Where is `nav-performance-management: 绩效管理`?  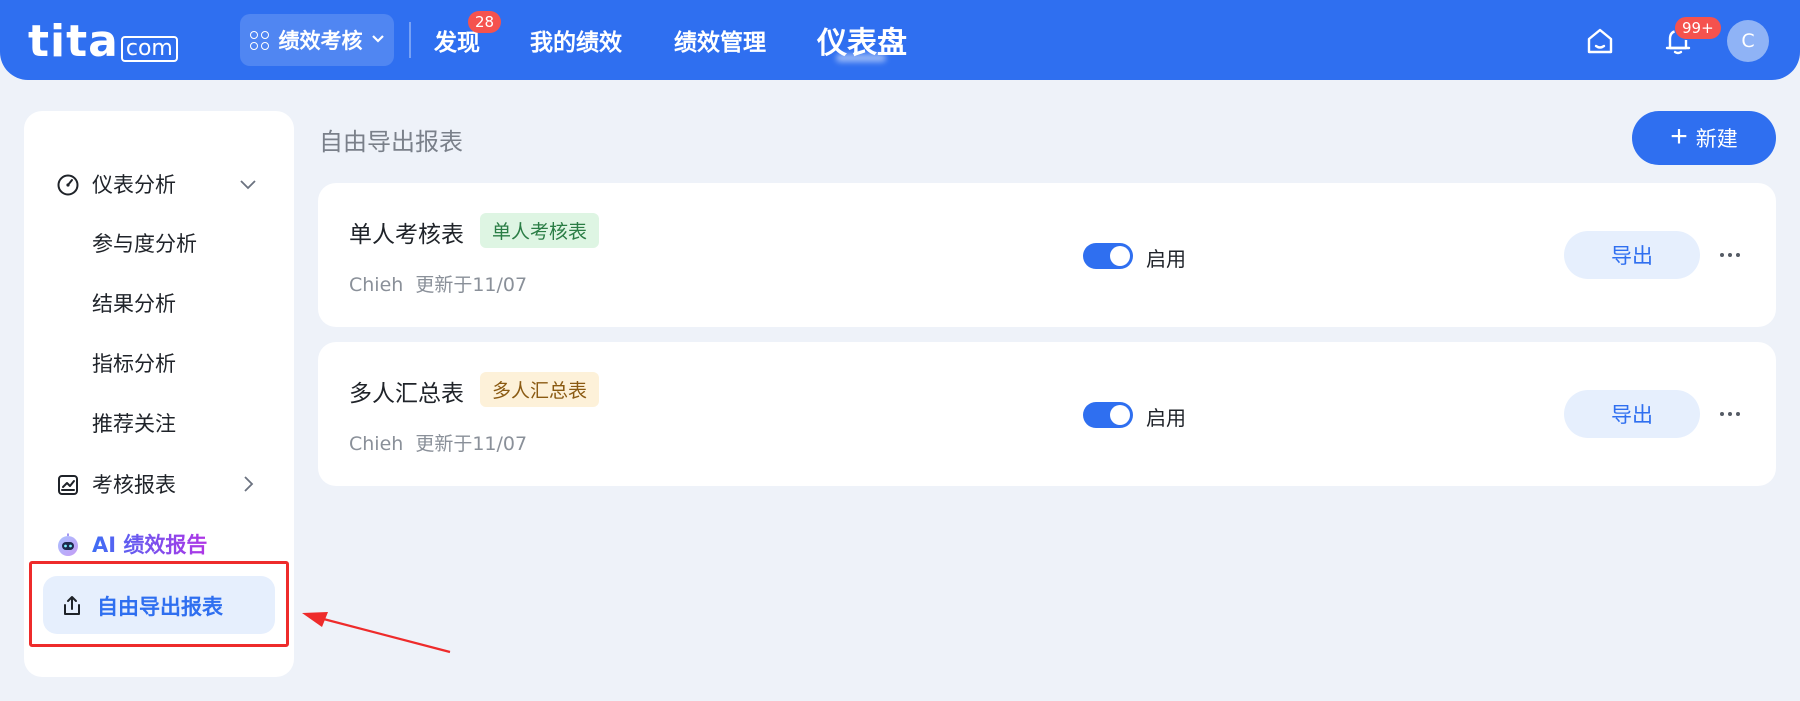 nav-performance-management: 绩效管理 is located at coordinates (720, 40).